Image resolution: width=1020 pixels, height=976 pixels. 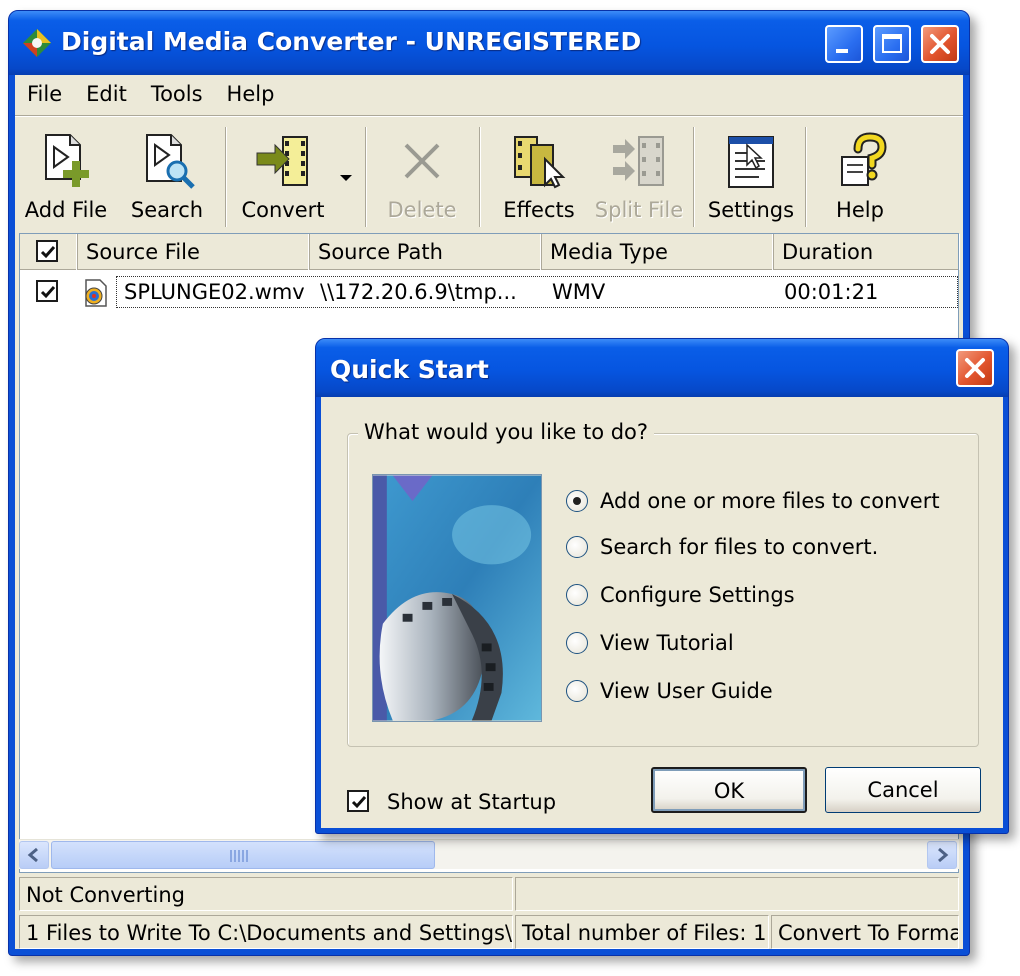 What do you see at coordinates (737, 894) in the screenshot?
I see `status-empty` at bounding box center [737, 894].